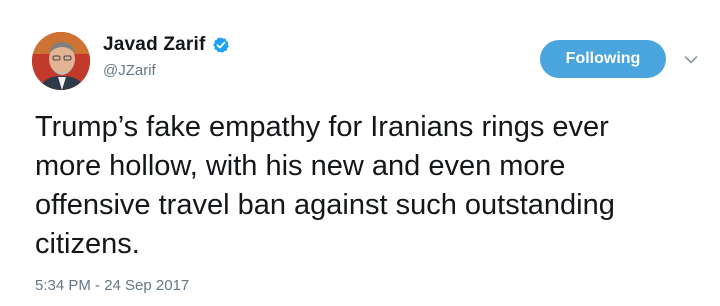  I want to click on display-name: Javad Zarif, so click(154, 45).